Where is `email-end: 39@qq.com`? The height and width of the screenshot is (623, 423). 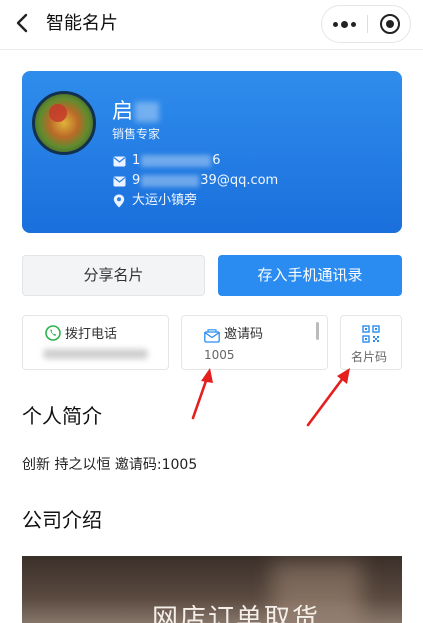
email-end: 39@qq.com is located at coordinates (239, 180).